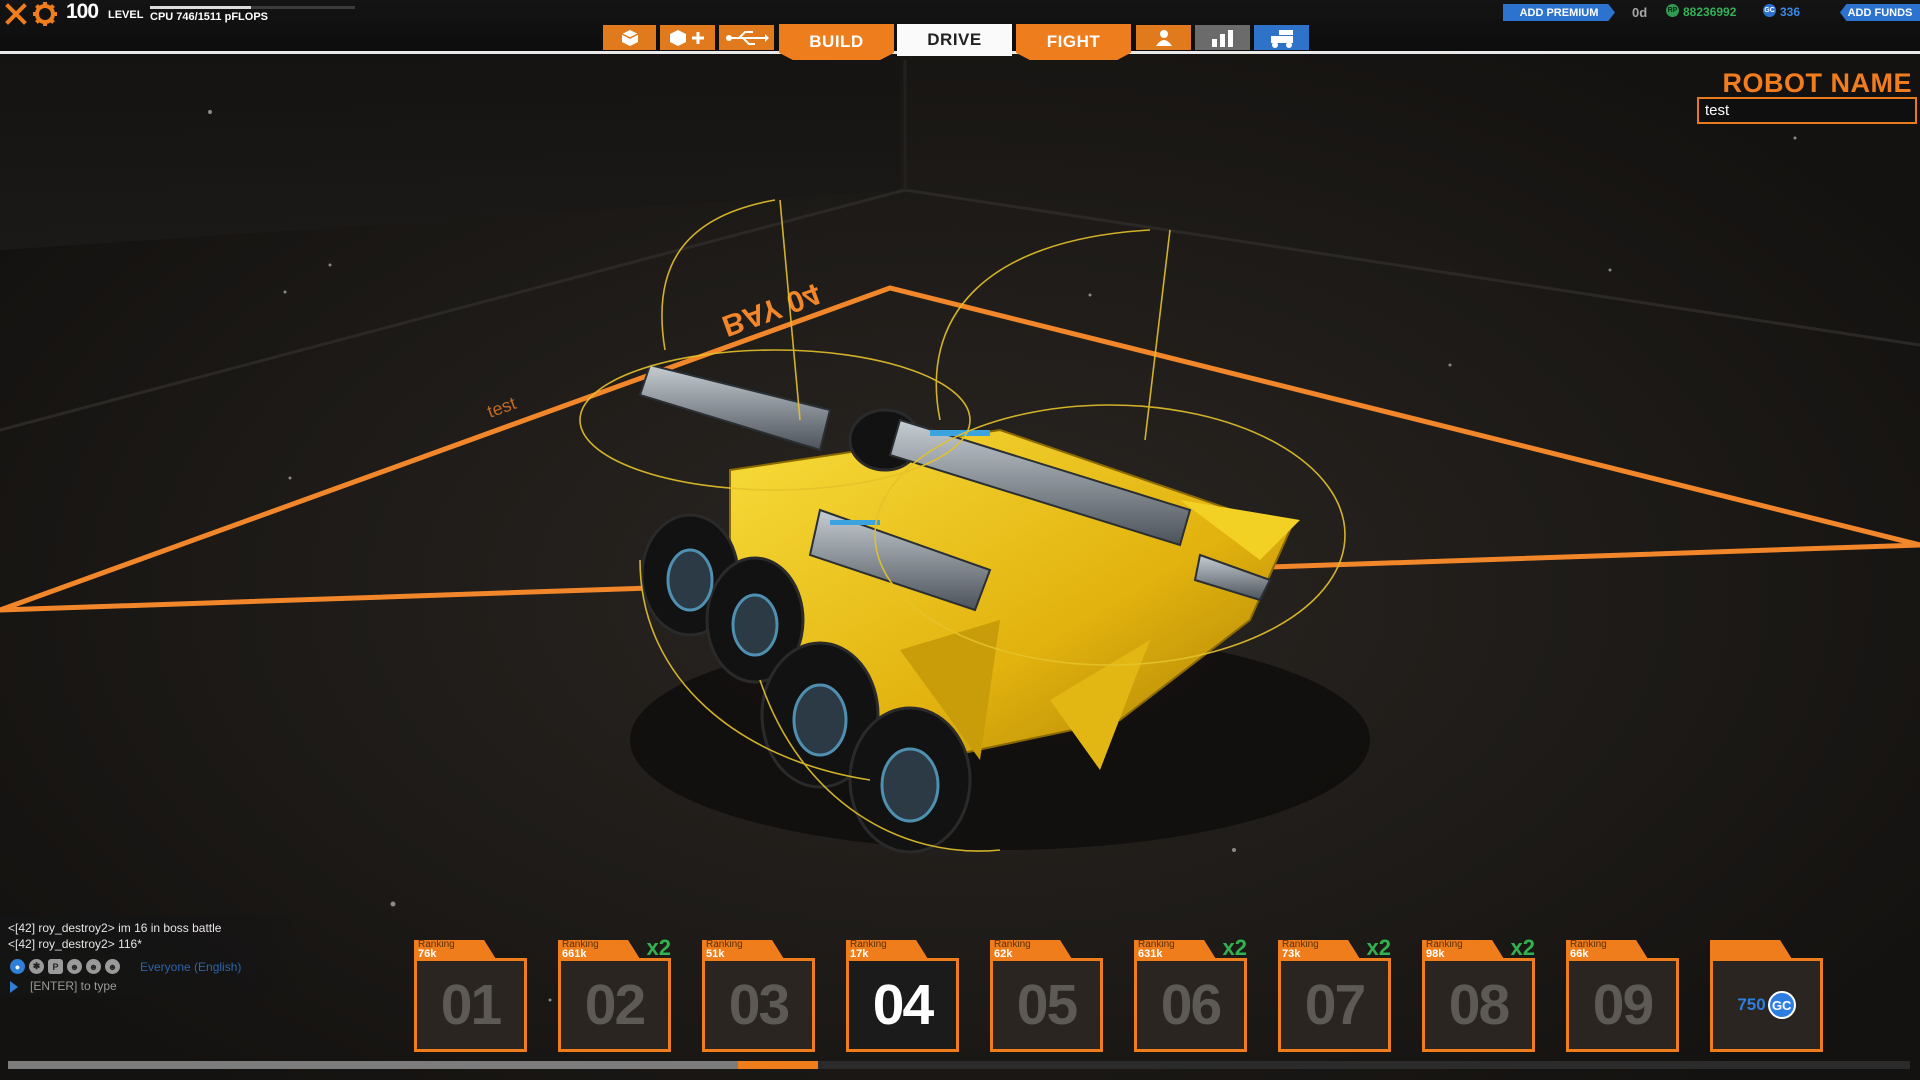 The height and width of the screenshot is (1080, 1920). I want to click on cube-icon, so click(629, 37).